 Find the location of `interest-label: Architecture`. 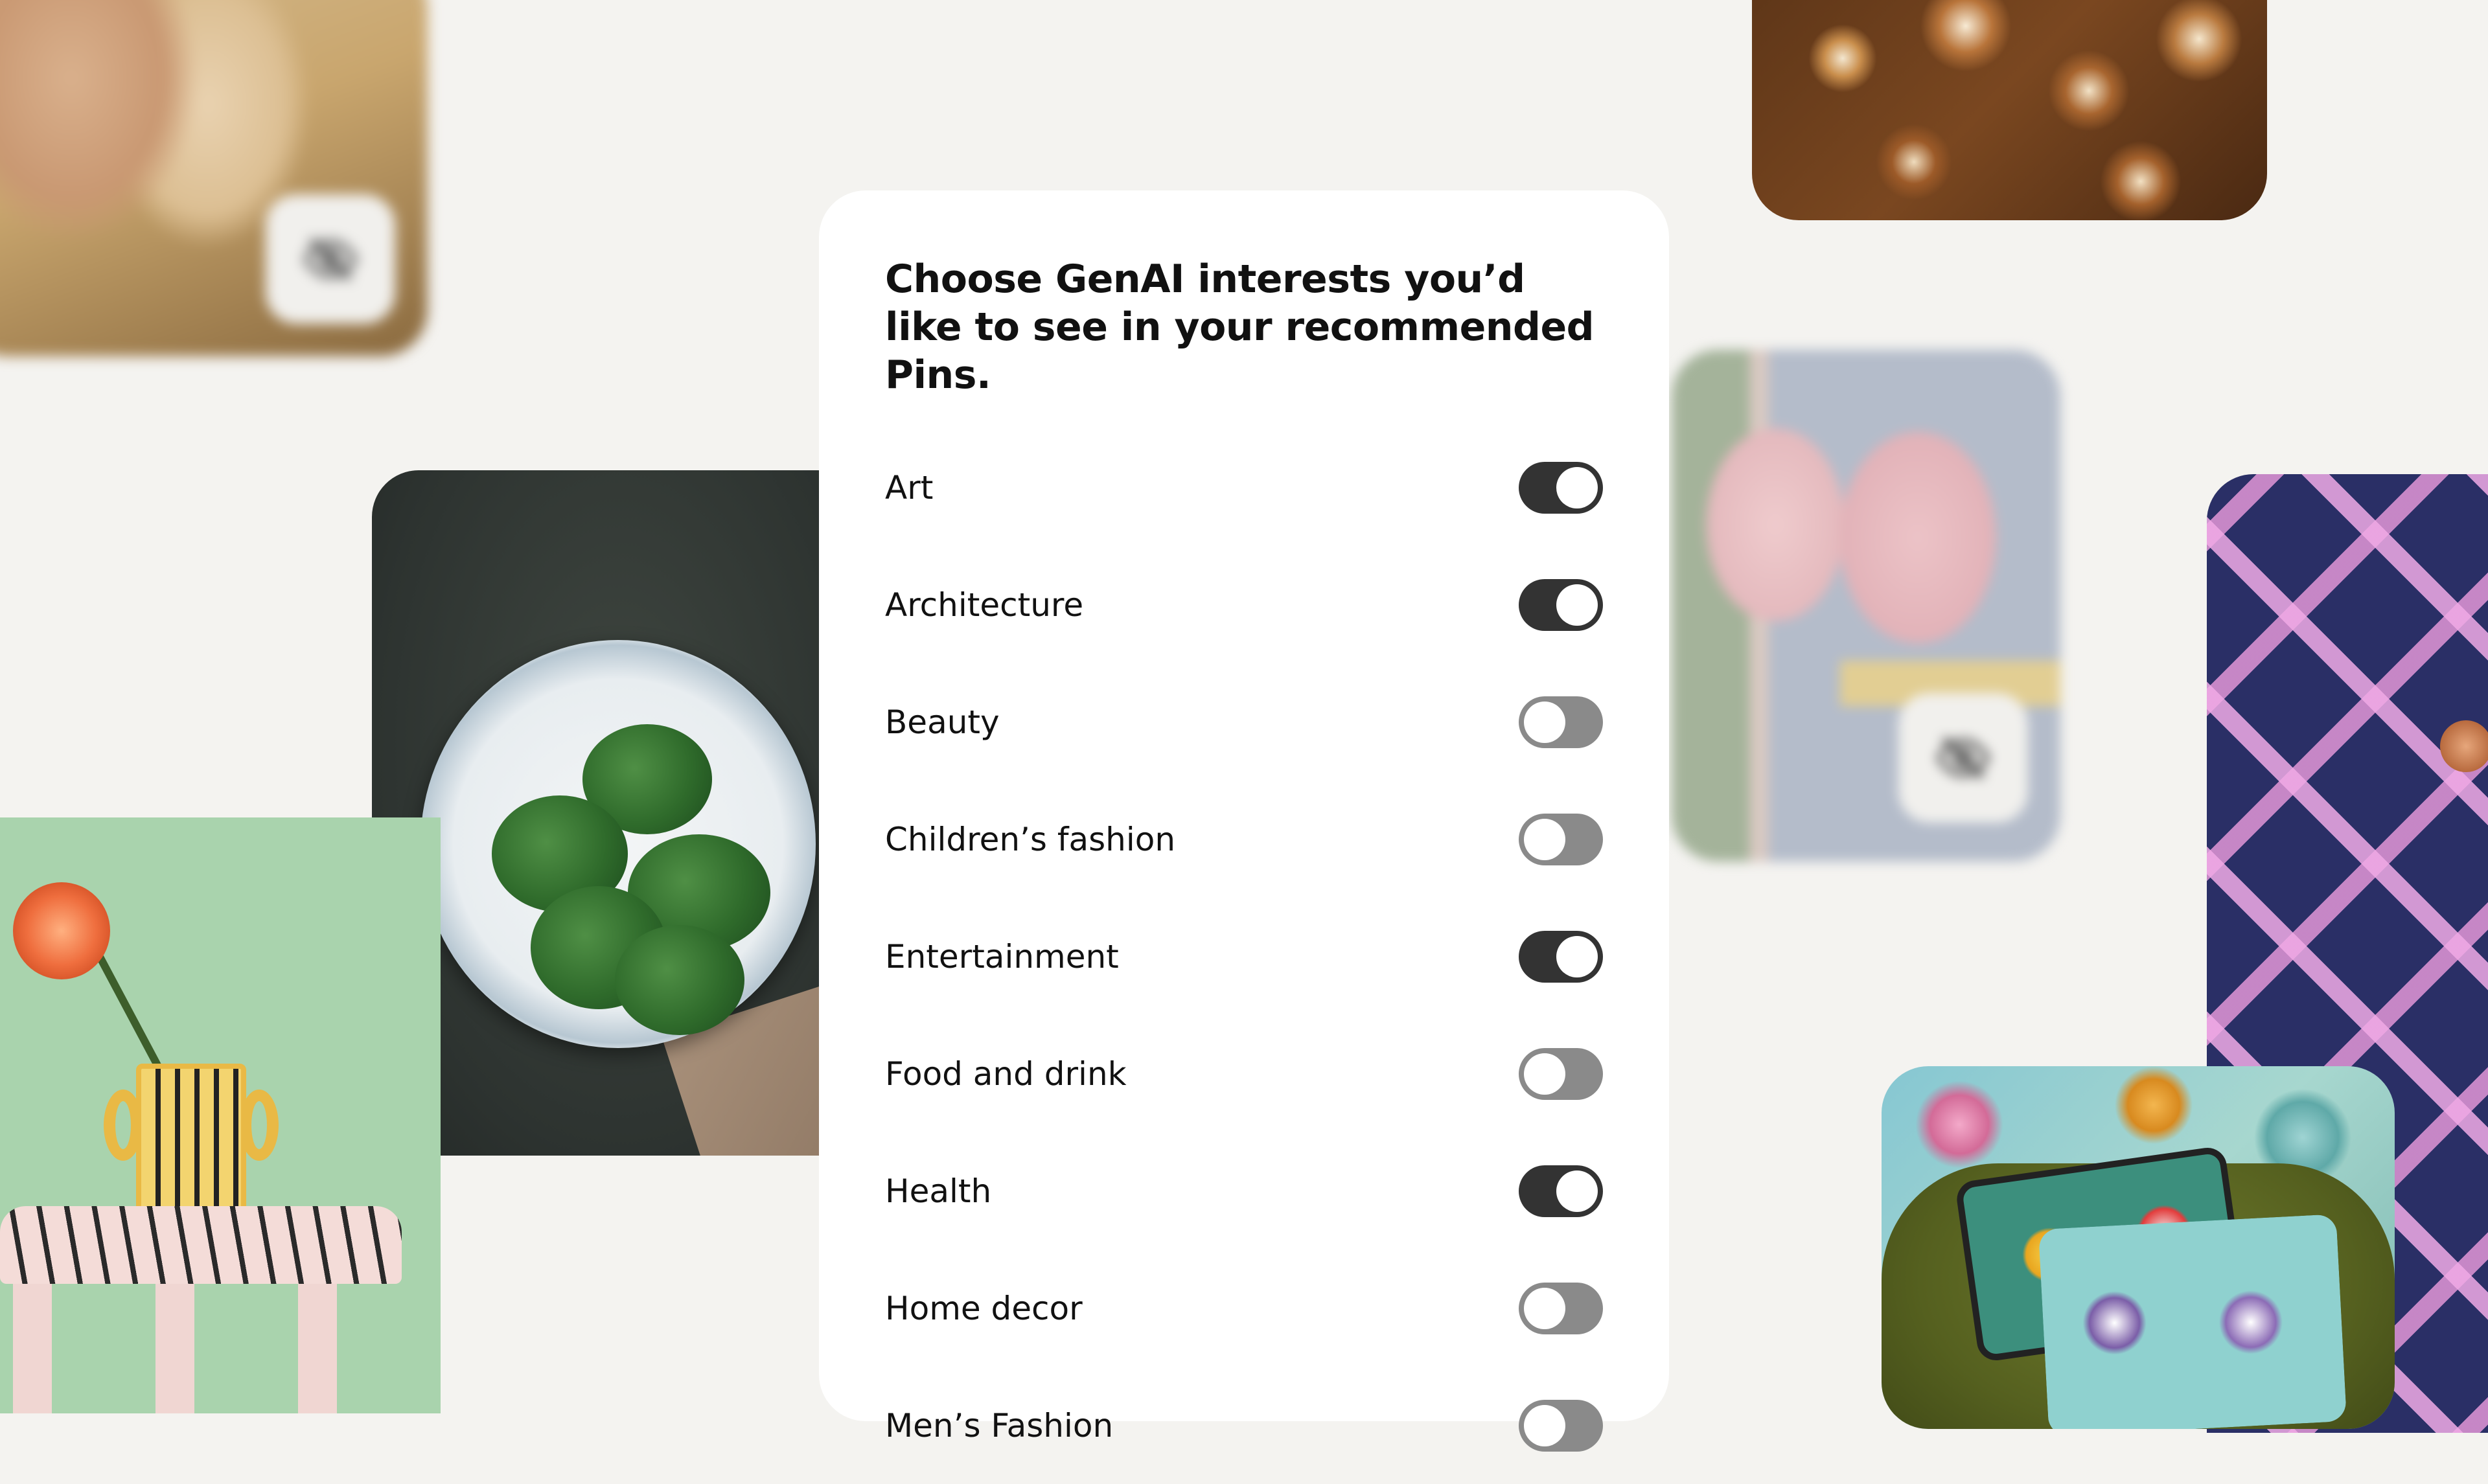

interest-label: Architecture is located at coordinates (984, 605).